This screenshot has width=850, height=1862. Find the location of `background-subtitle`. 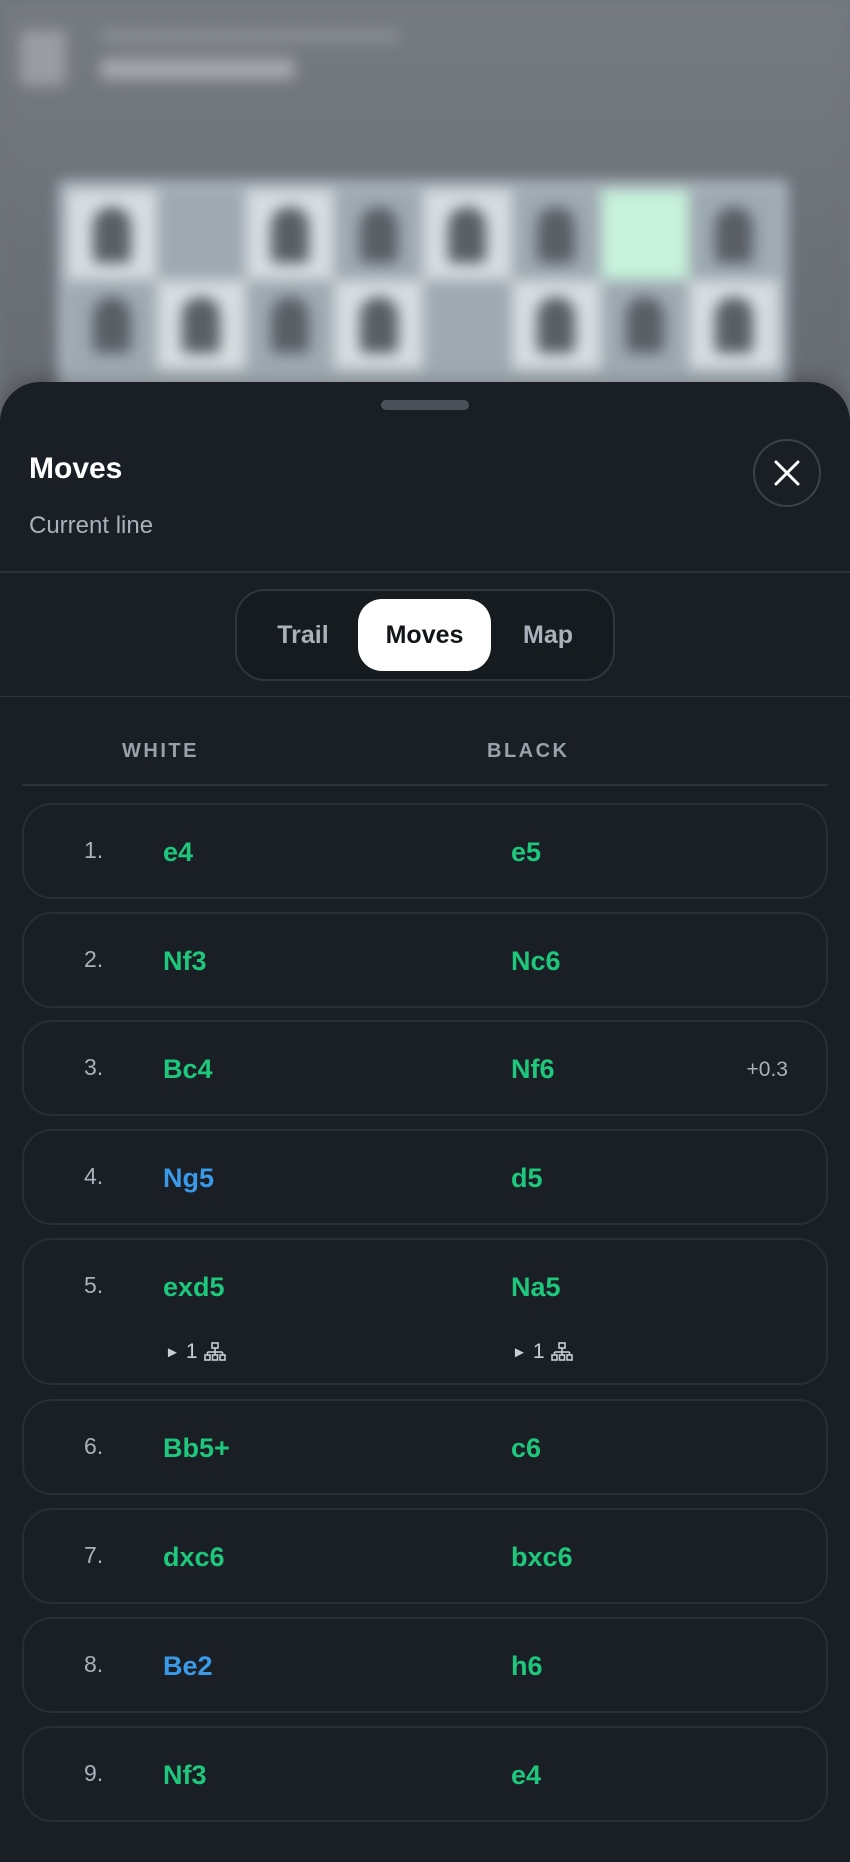

background-subtitle is located at coordinates (250, 36).